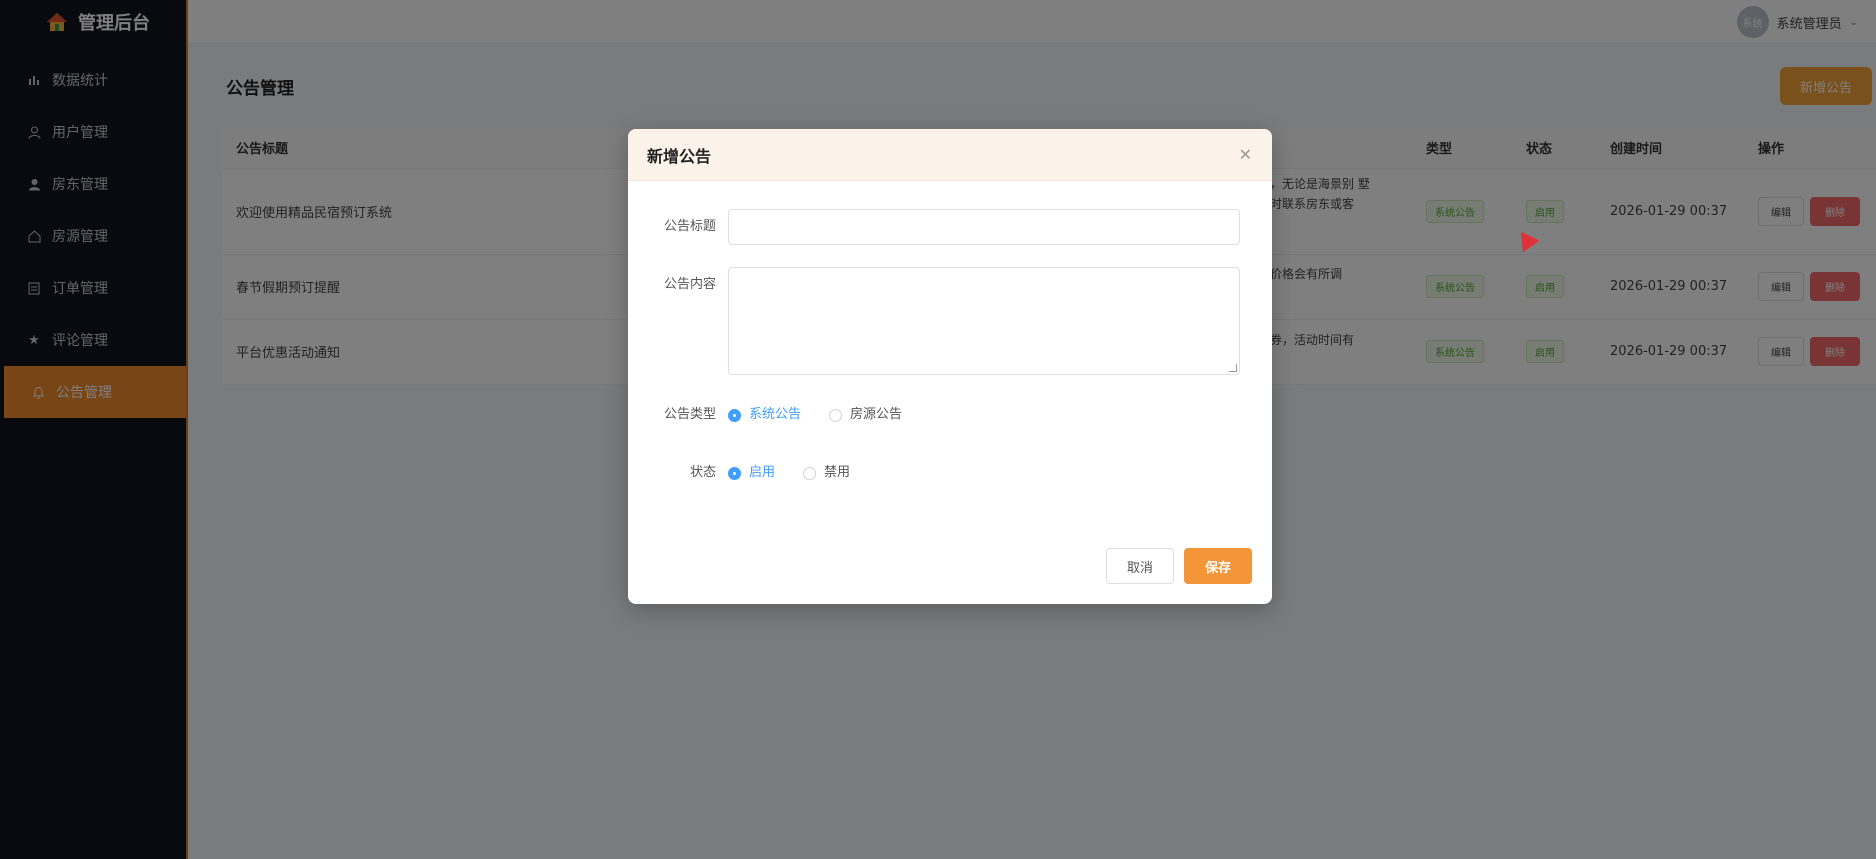 The image size is (1876, 859). What do you see at coordinates (837, 472) in the screenshot?
I see `radio-label: 禁用` at bounding box center [837, 472].